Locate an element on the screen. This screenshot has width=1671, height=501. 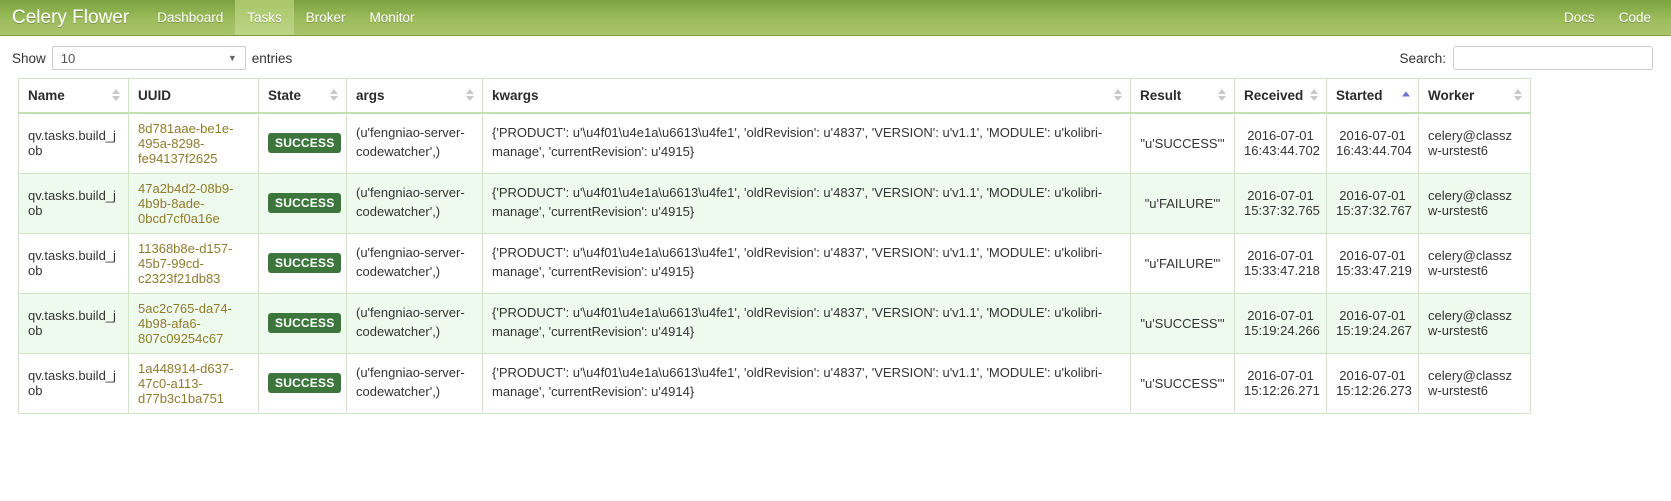
column-header-received: Received is located at coordinates (1280, 96).